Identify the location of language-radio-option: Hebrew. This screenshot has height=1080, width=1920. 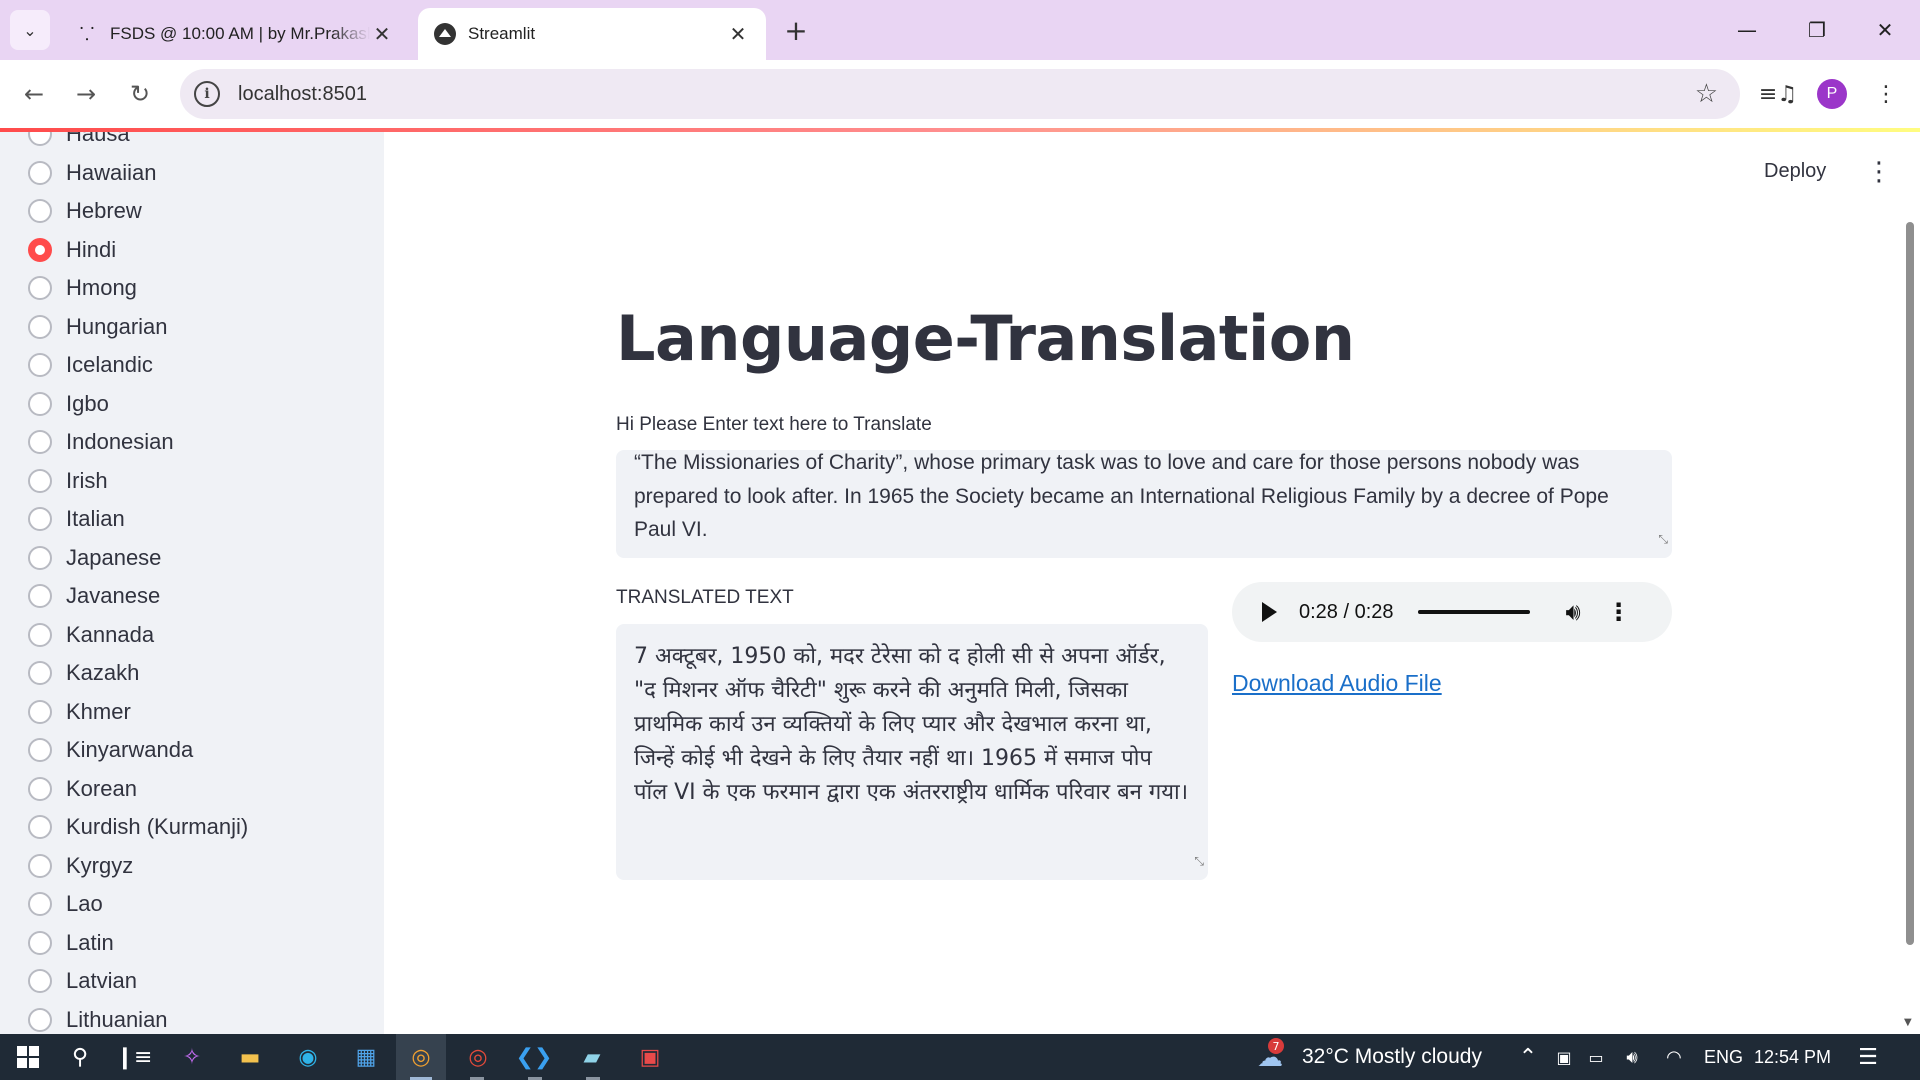
(138, 211).